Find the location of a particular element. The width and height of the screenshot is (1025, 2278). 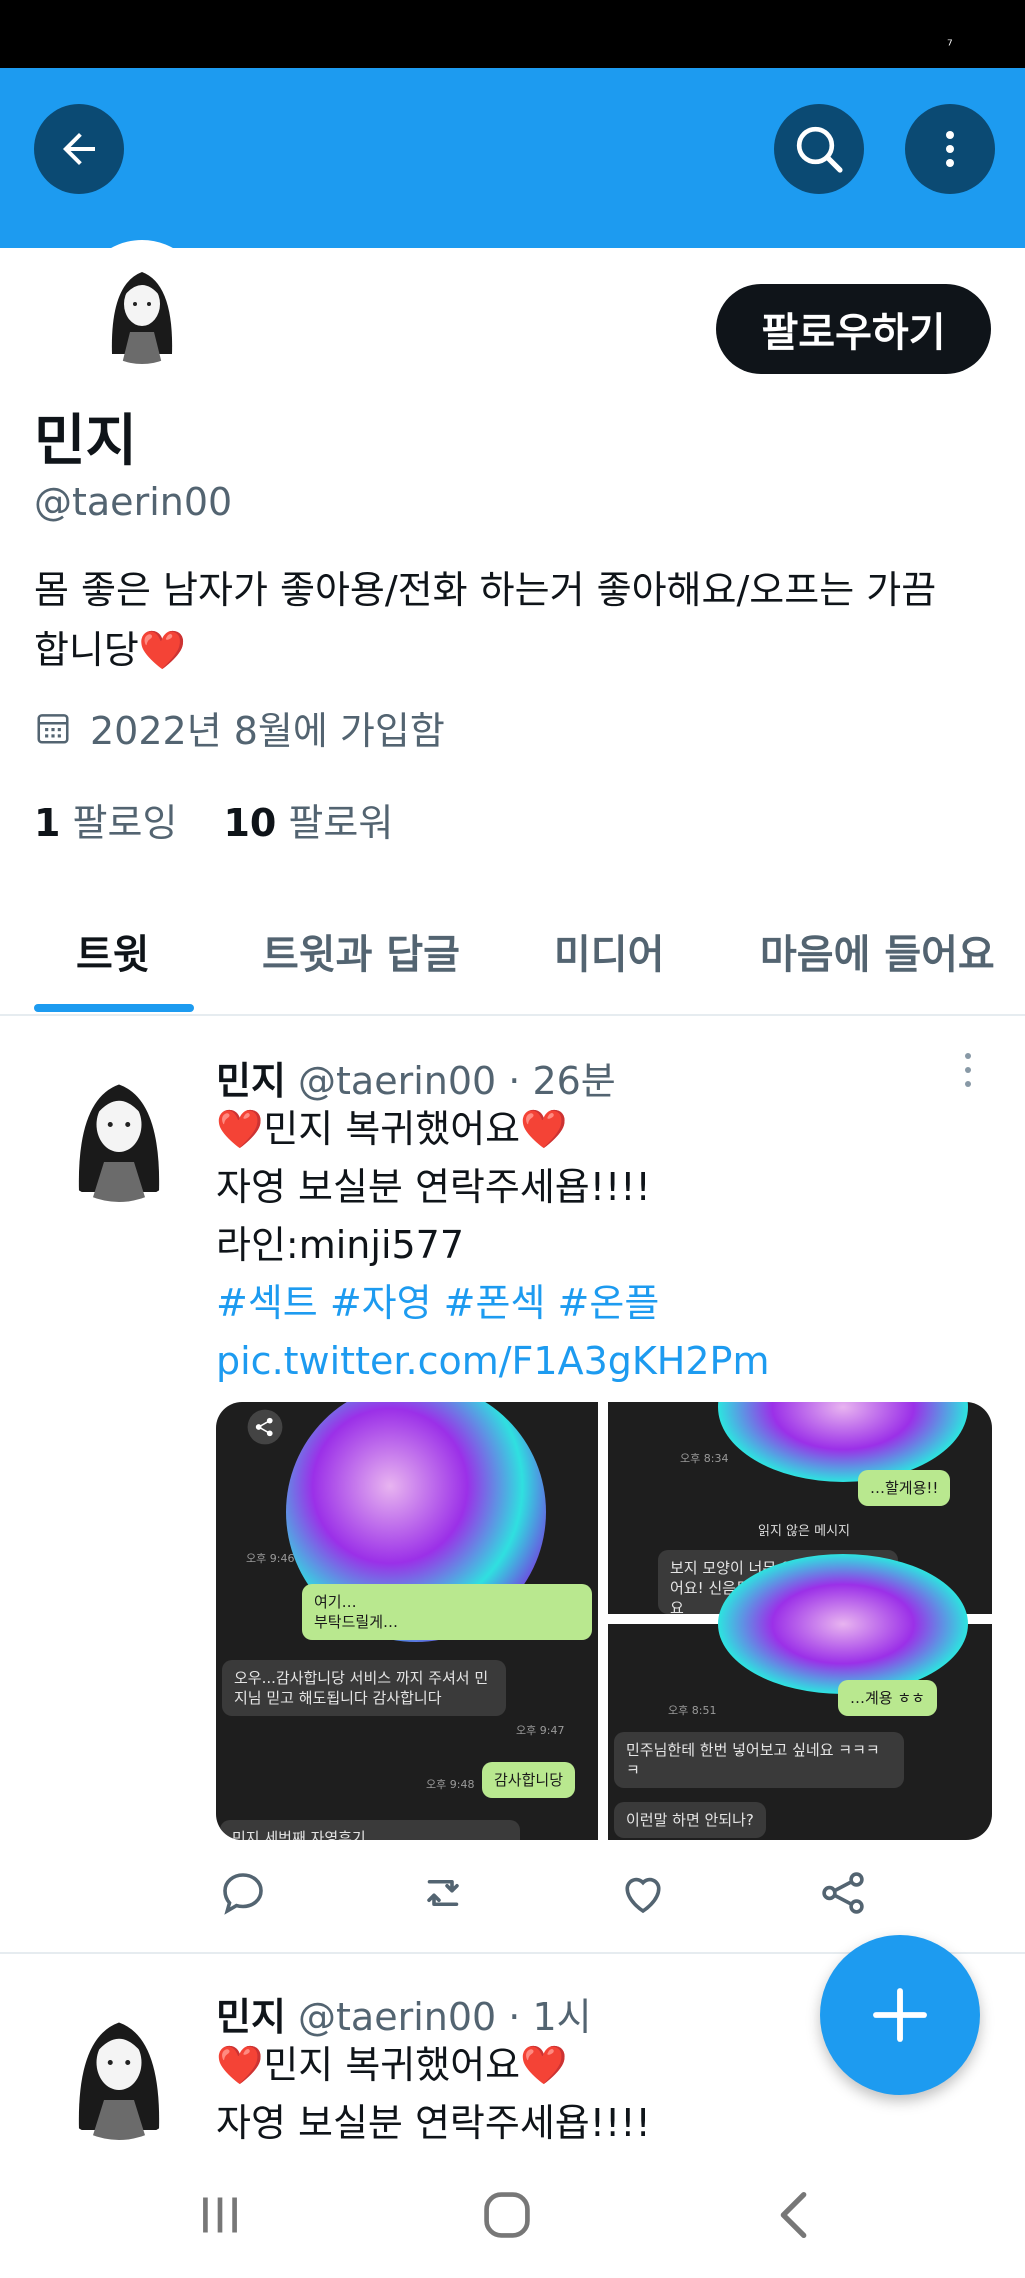

profile-avatar is located at coordinates (142, 304).